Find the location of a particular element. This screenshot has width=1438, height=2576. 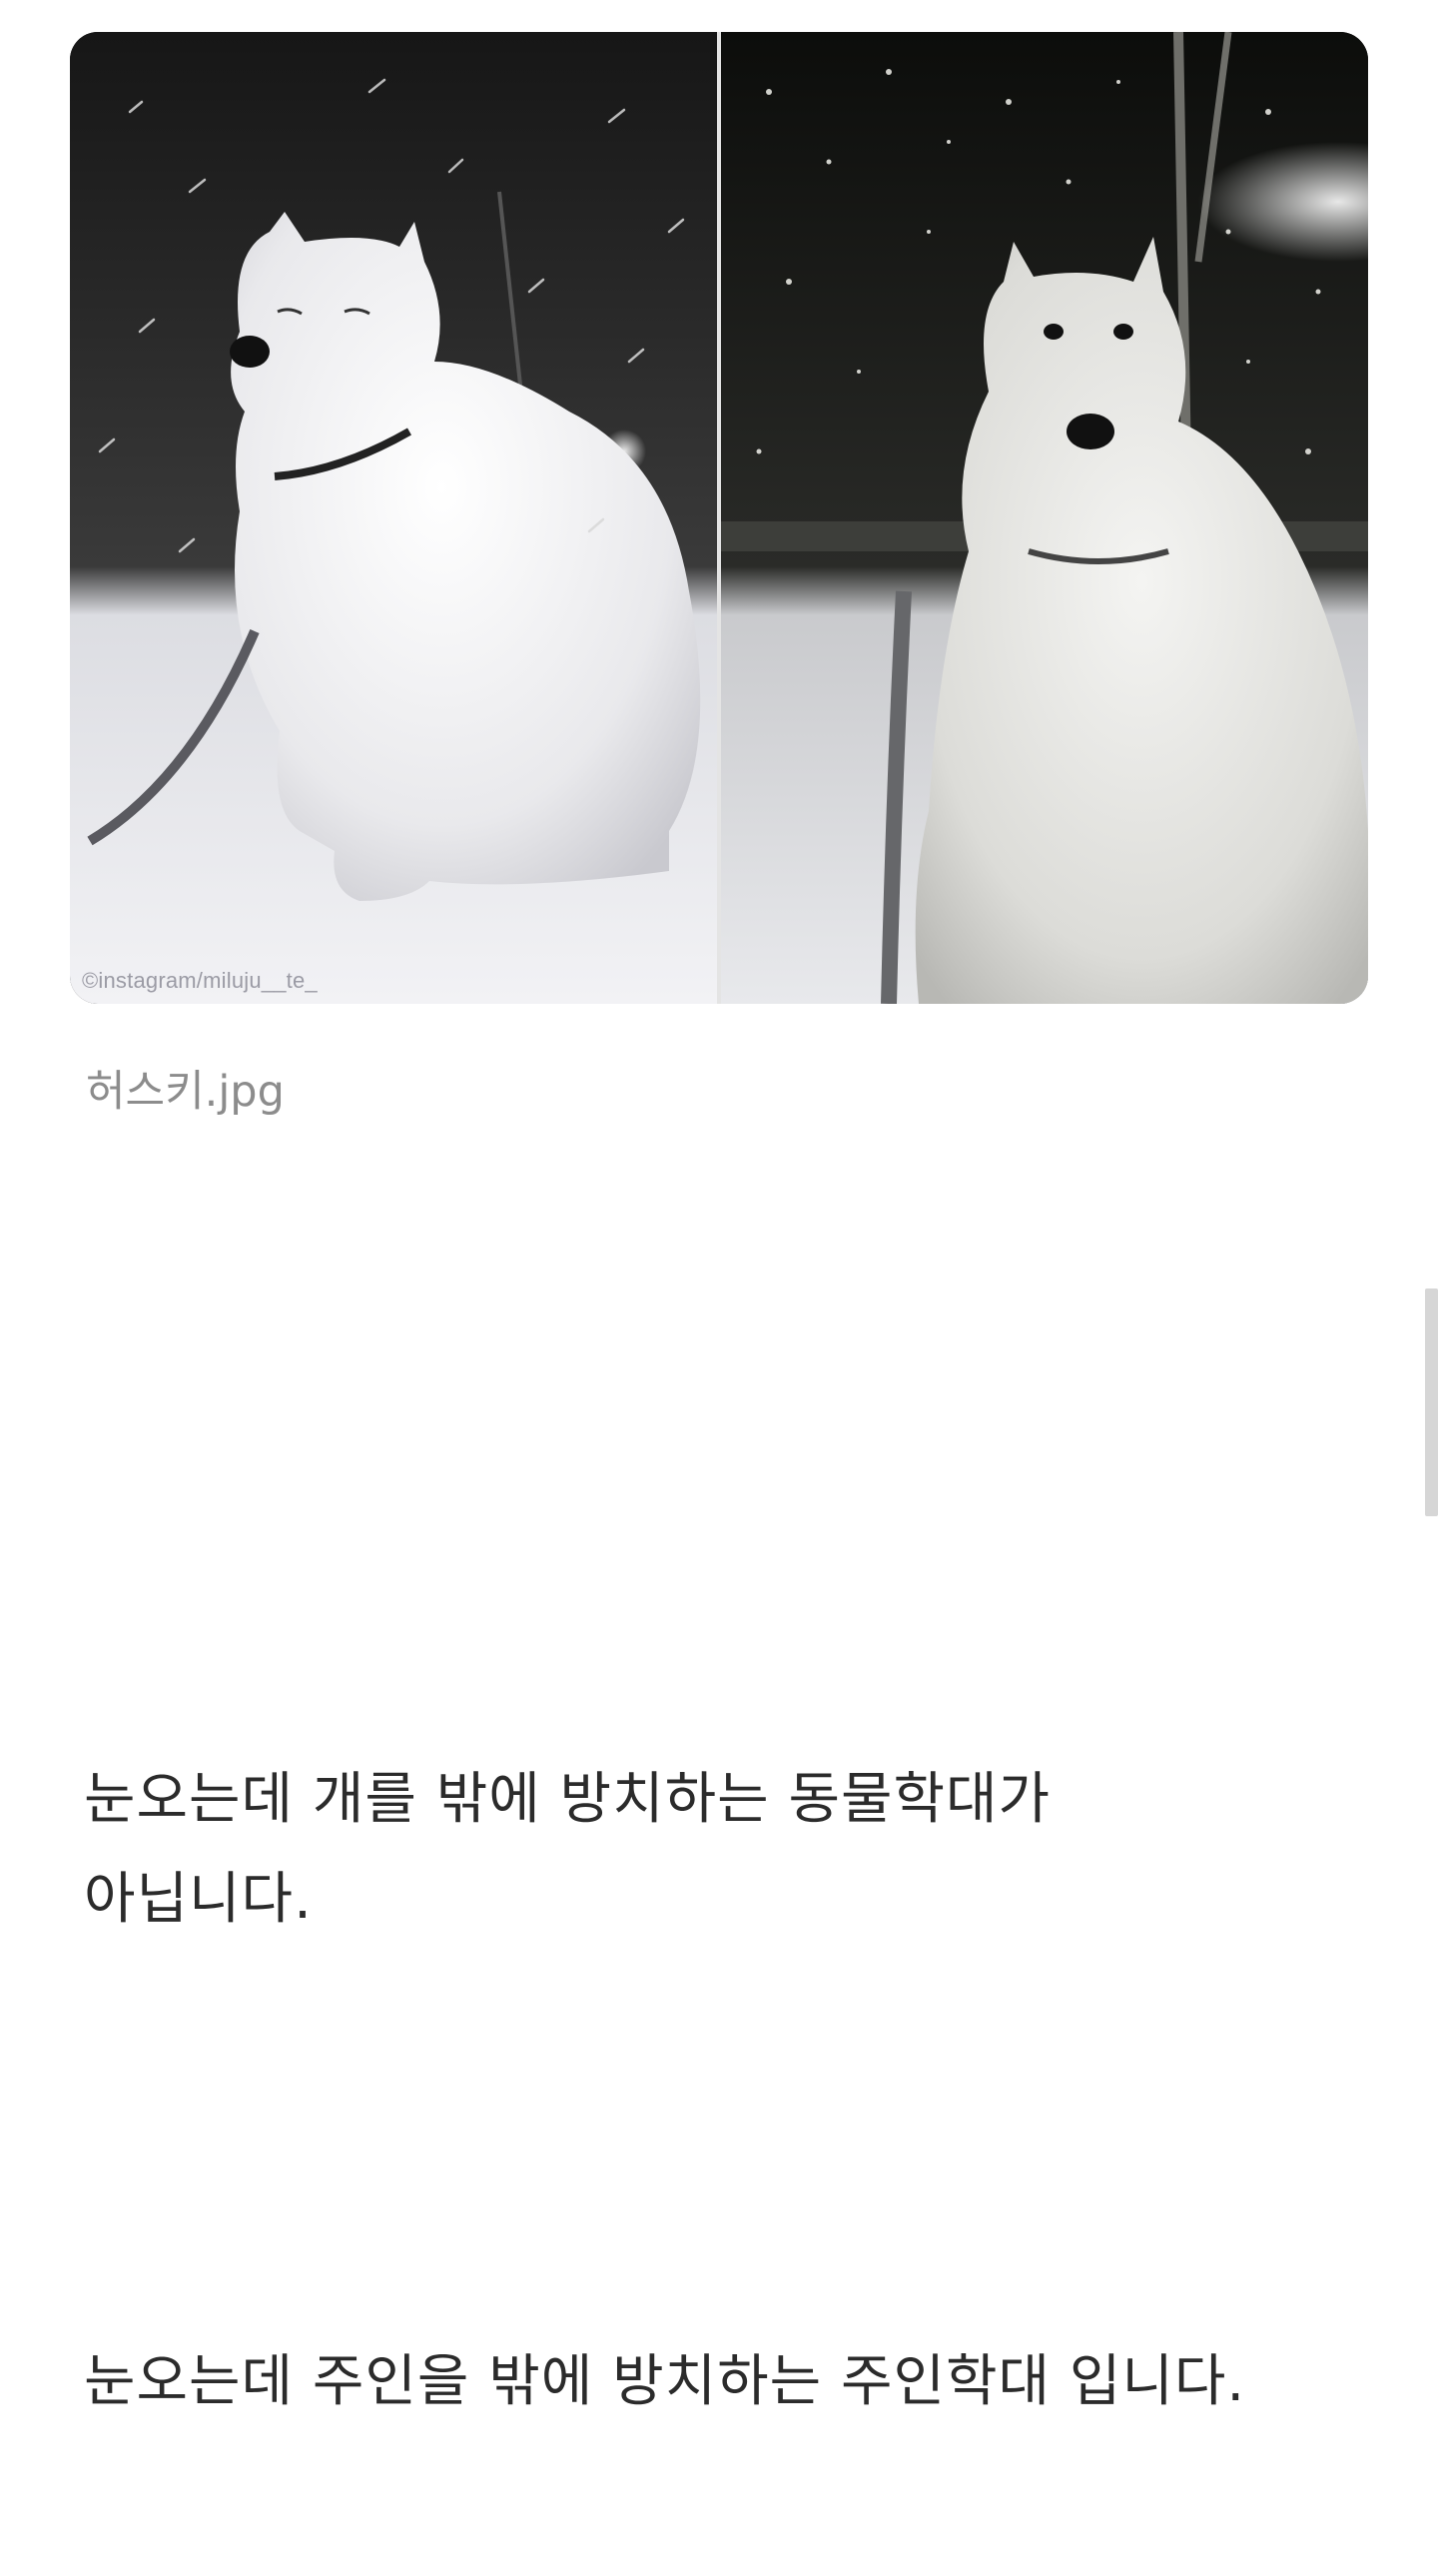

image-caption: 허스키.jpg is located at coordinates (185, 1092).